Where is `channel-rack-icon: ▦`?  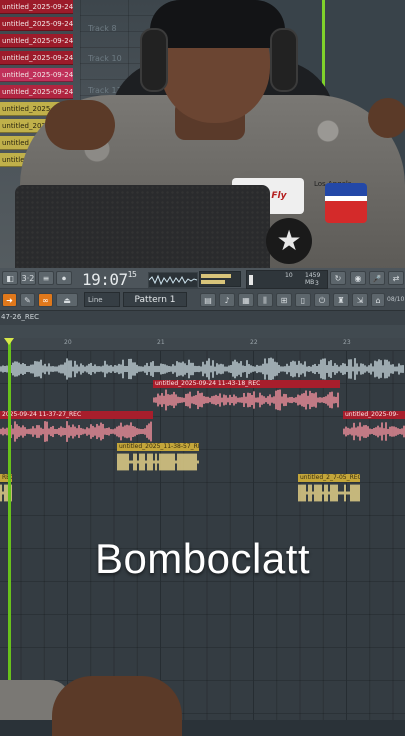 channel-rack-icon: ▦ is located at coordinates (246, 300).